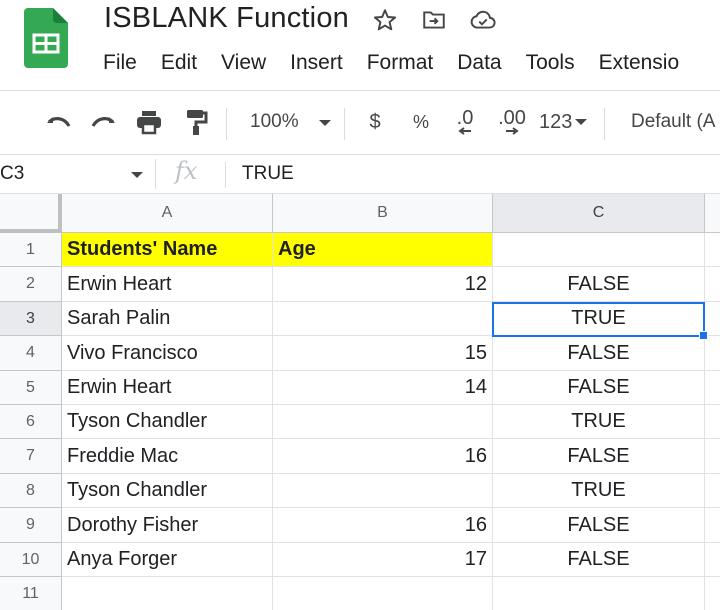 The height and width of the screenshot is (610, 720). Describe the element at coordinates (360, 123) in the screenshot. I see `toolbar: 100% $ % .0 .00 123 Default (A` at that location.